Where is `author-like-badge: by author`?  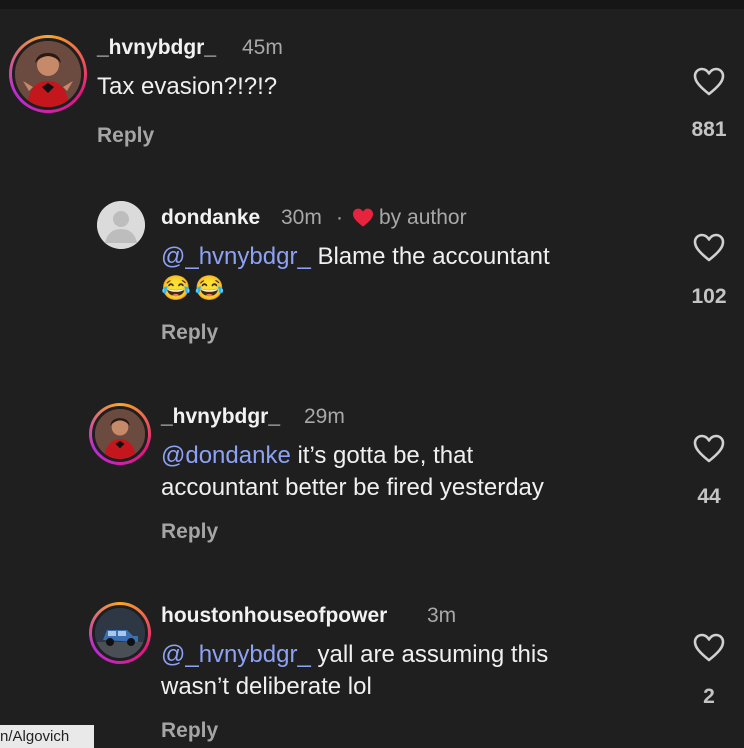
author-like-badge: by author is located at coordinates (409, 218).